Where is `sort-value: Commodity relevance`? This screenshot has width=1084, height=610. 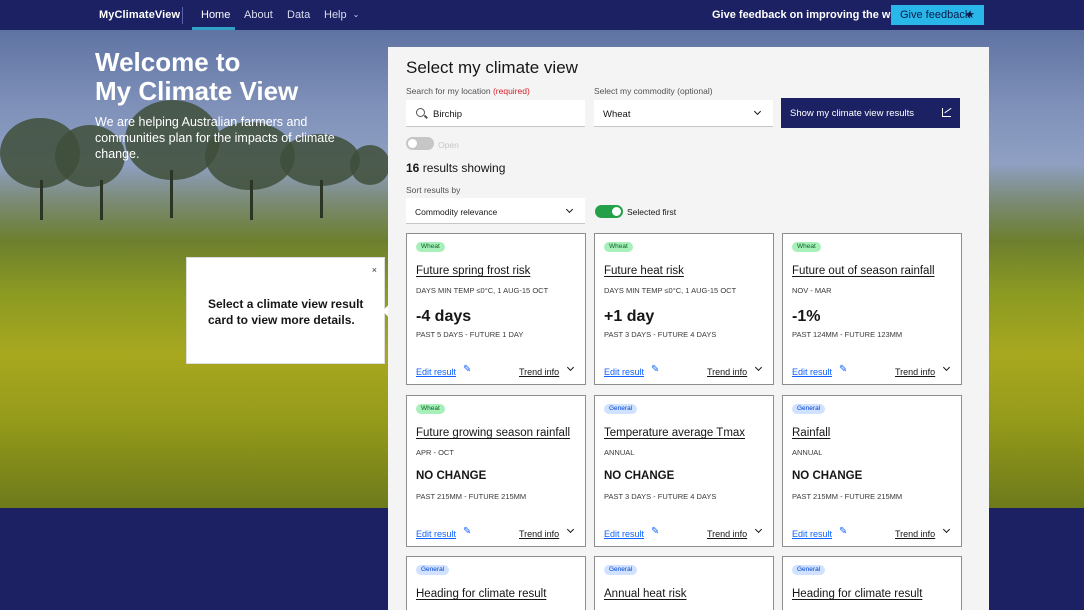
sort-value: Commodity relevance is located at coordinates (456, 212).